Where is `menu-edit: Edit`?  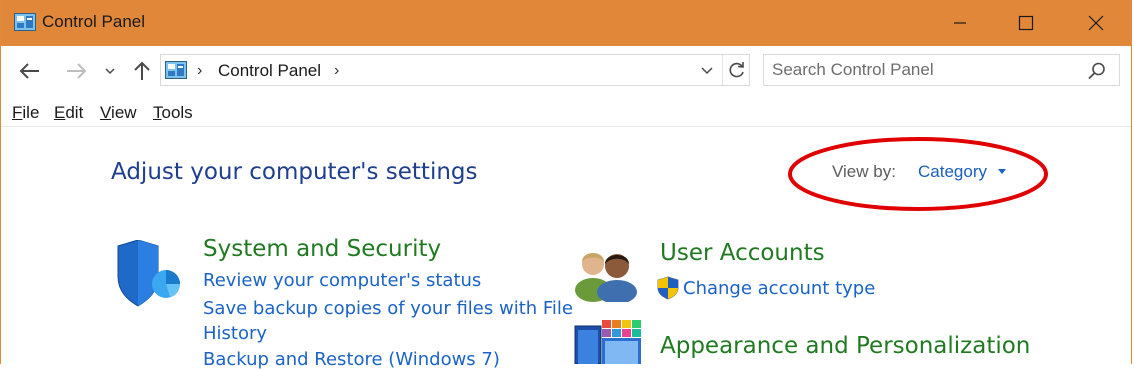 menu-edit: Edit is located at coordinates (68, 113).